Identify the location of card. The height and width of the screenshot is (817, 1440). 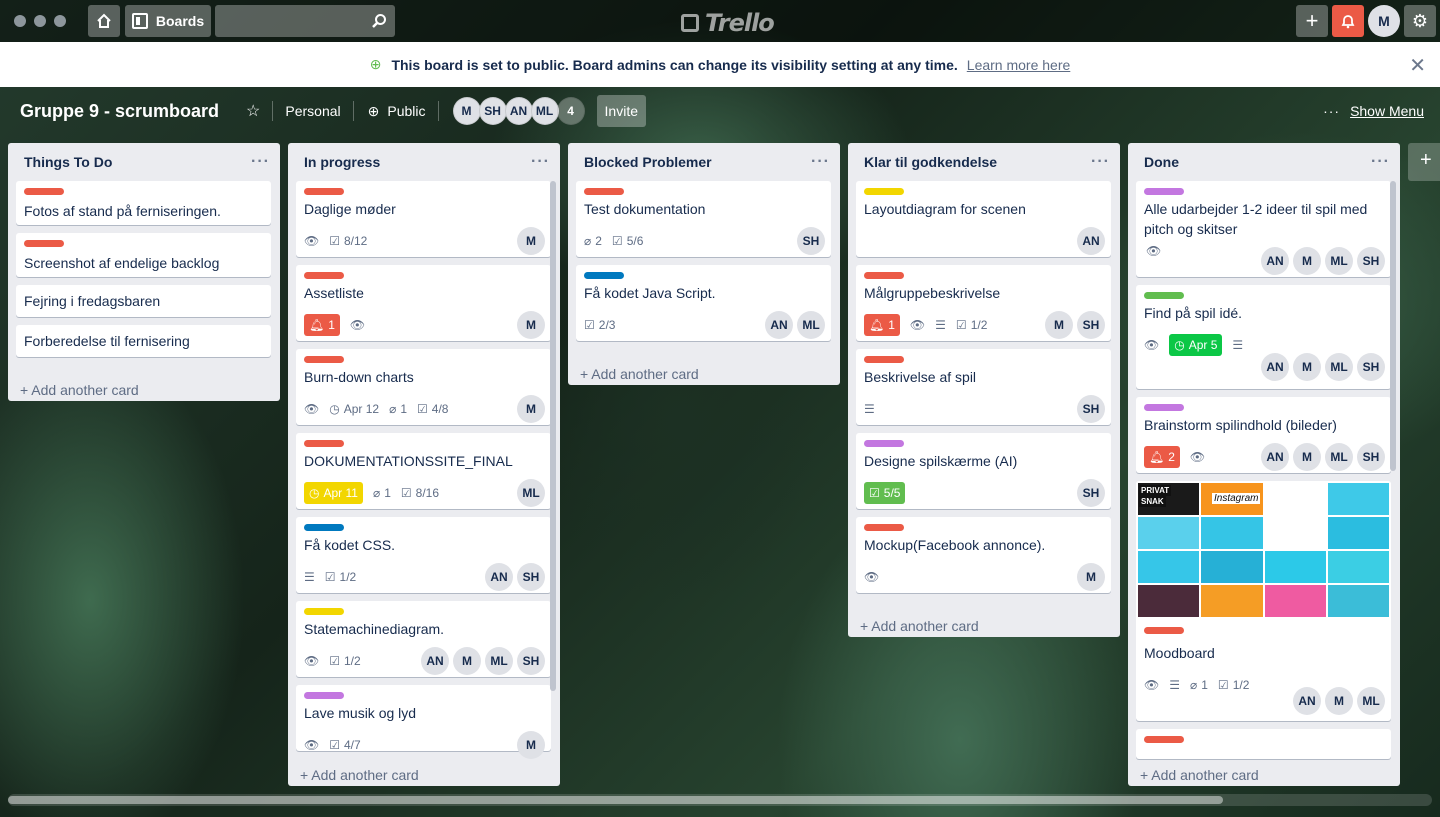
(1263, 744).